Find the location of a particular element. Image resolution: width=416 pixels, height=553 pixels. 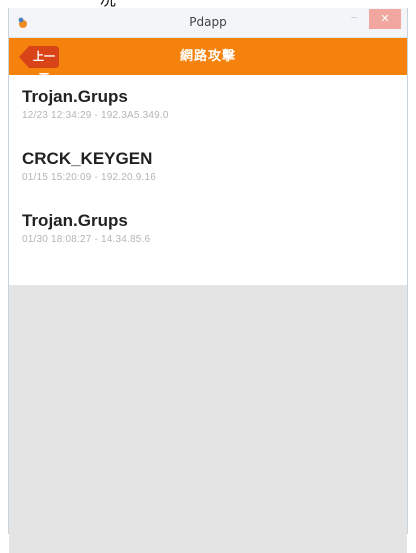

item-subtitle: 01/15 15:20:09 - 192.20.9.16 is located at coordinates (89, 177).